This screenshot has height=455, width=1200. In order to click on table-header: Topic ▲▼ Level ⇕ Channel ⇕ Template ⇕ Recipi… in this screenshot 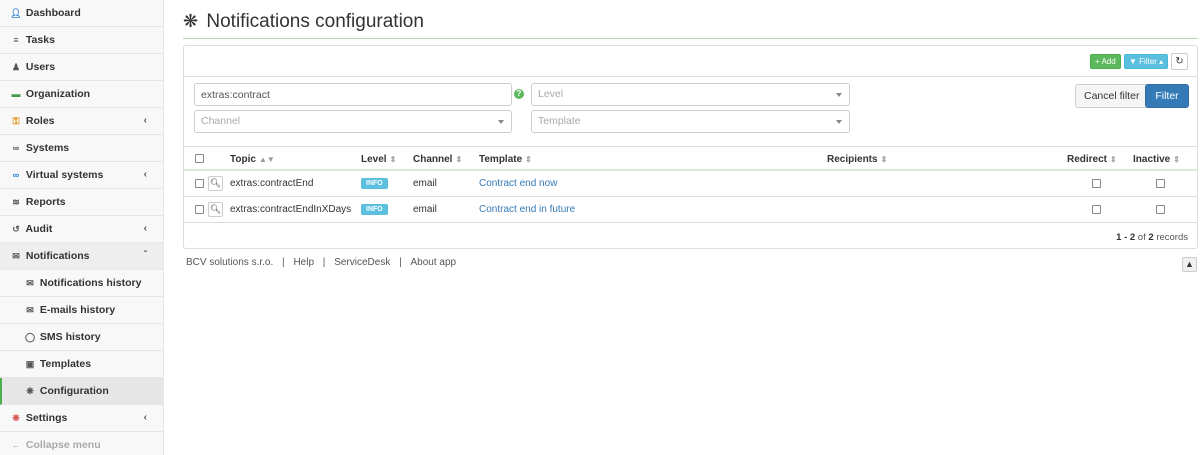, I will do `click(690, 158)`.